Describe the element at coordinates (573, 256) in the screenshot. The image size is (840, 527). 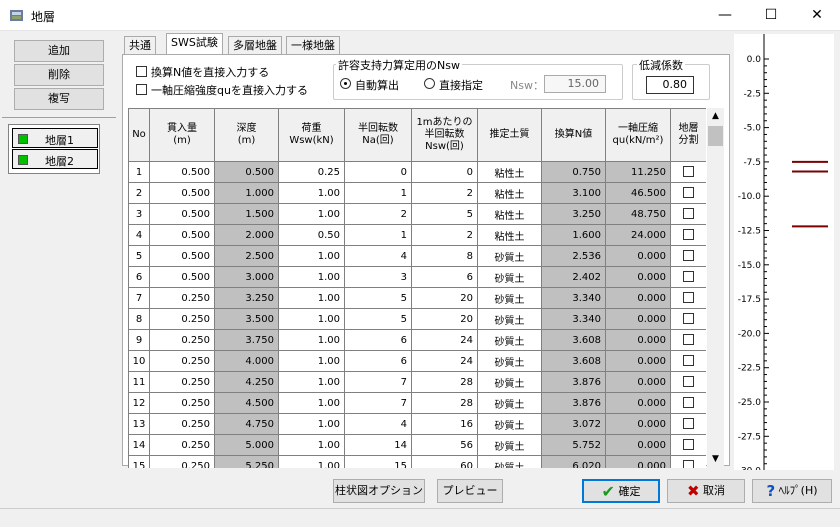
I see `grid-cell: 2.536` at that location.